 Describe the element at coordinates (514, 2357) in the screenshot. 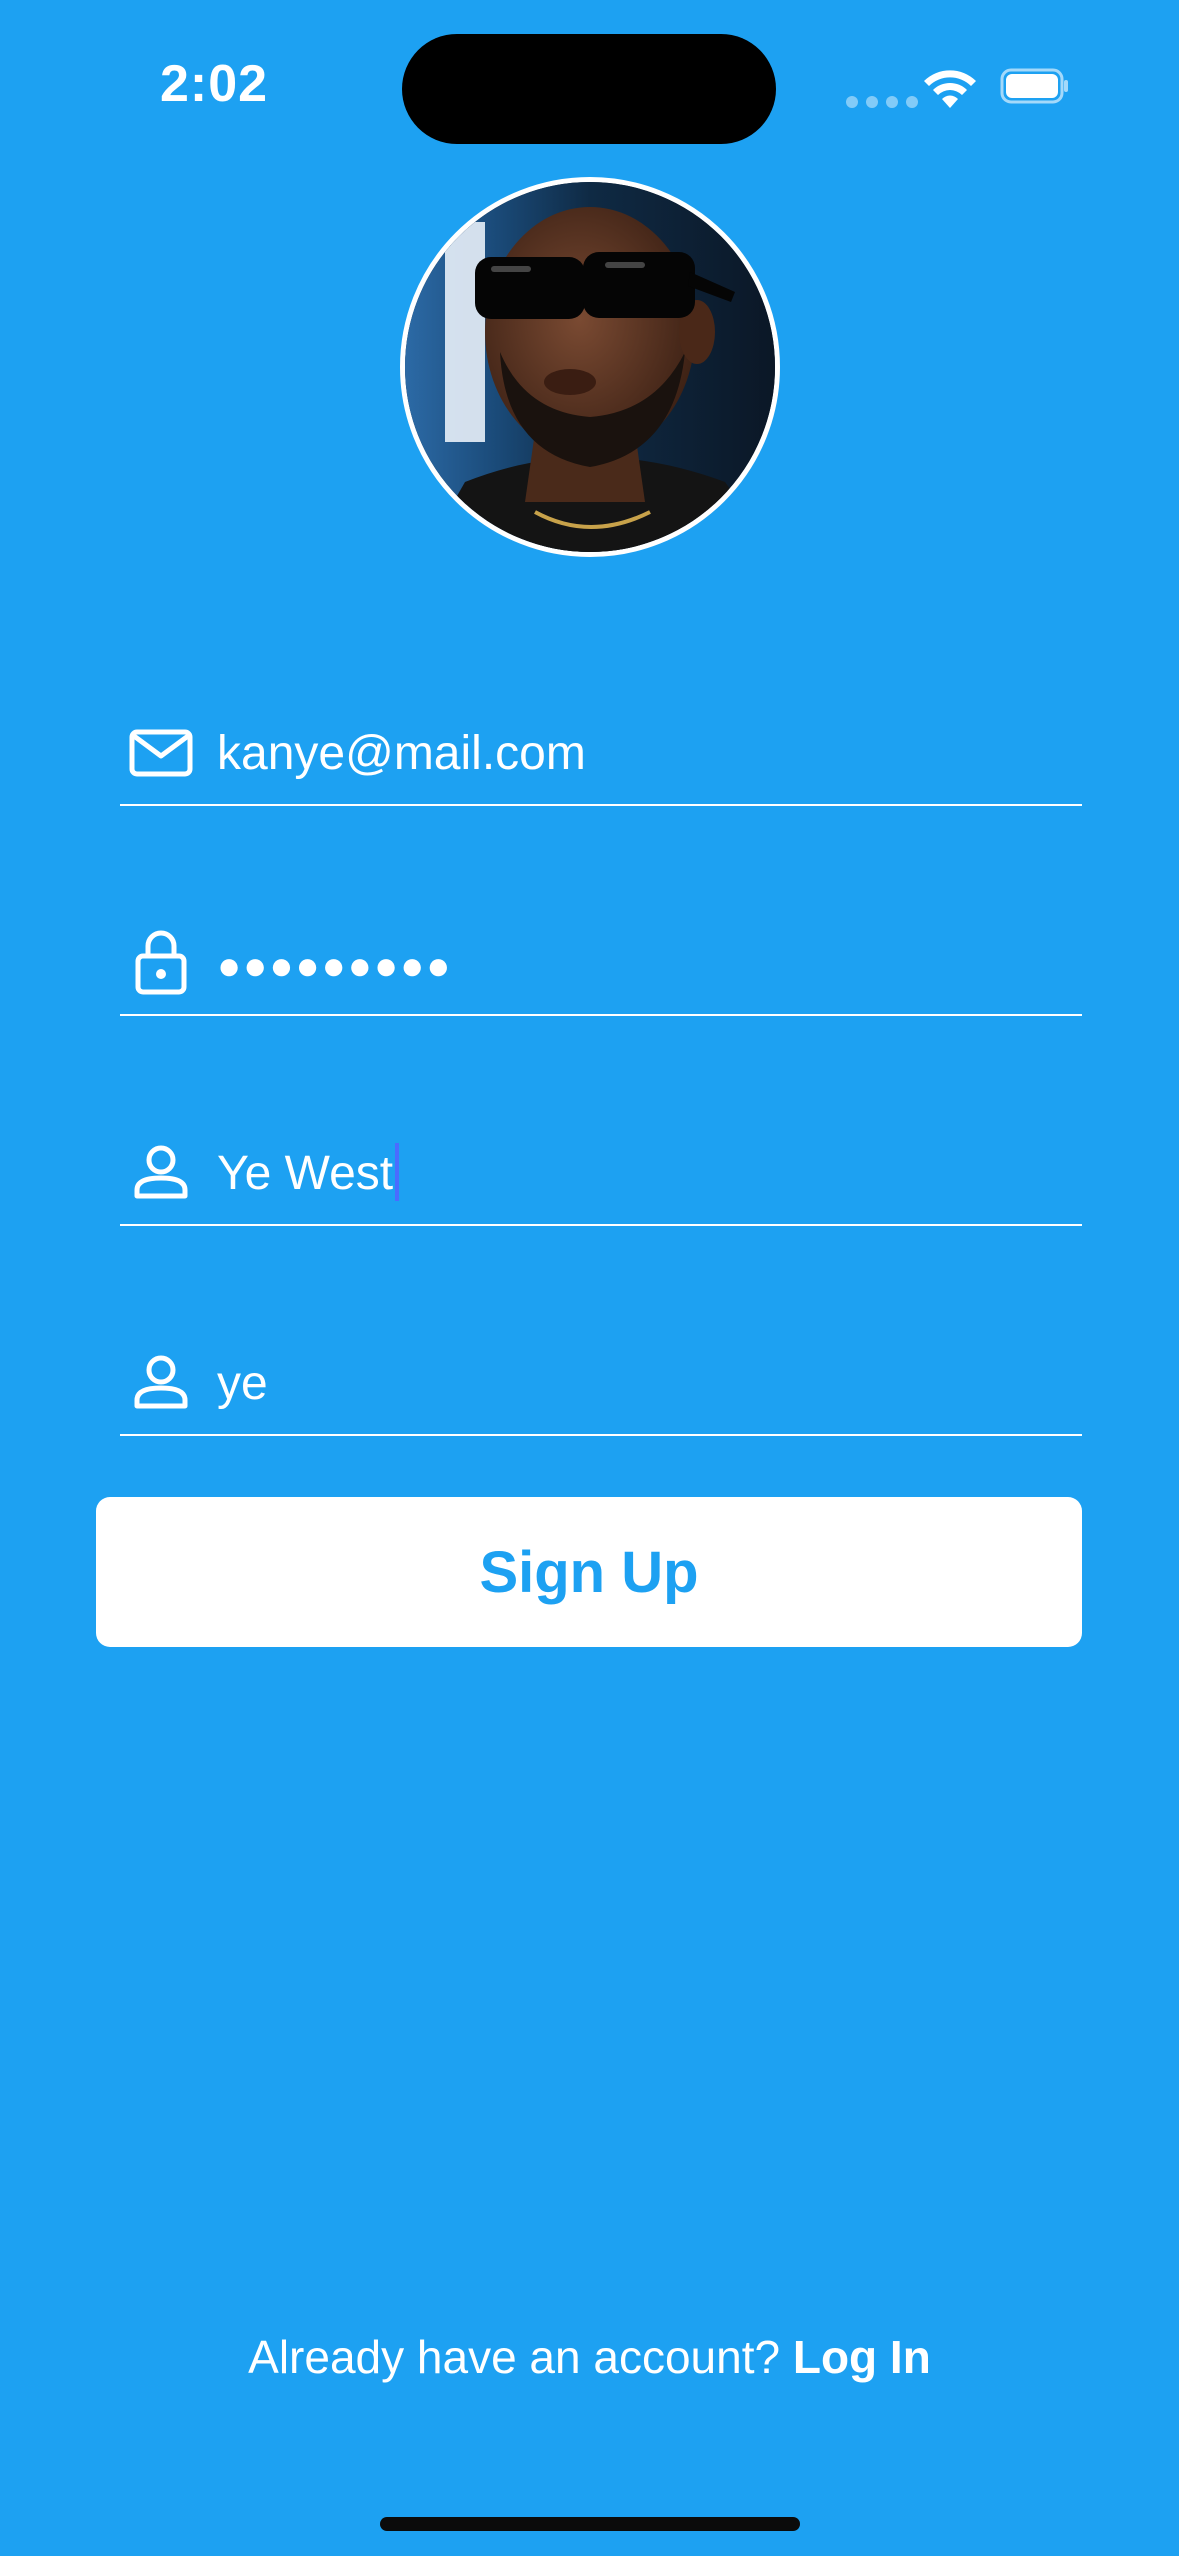

I see `login-prompt-text: Already have an account?` at that location.